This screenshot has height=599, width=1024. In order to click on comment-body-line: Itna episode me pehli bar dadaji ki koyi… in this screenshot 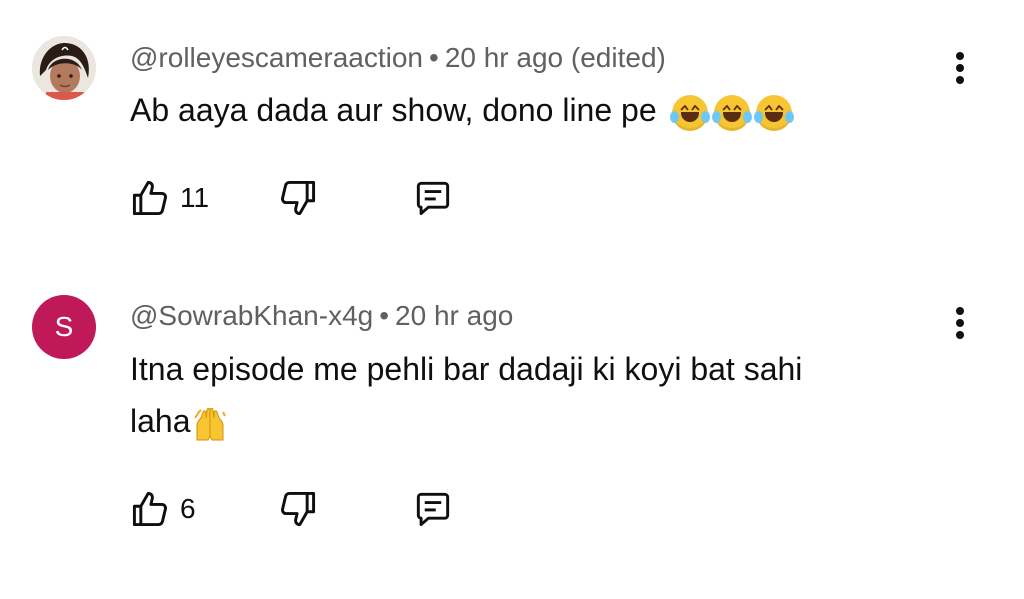, I will do `click(466, 369)`.